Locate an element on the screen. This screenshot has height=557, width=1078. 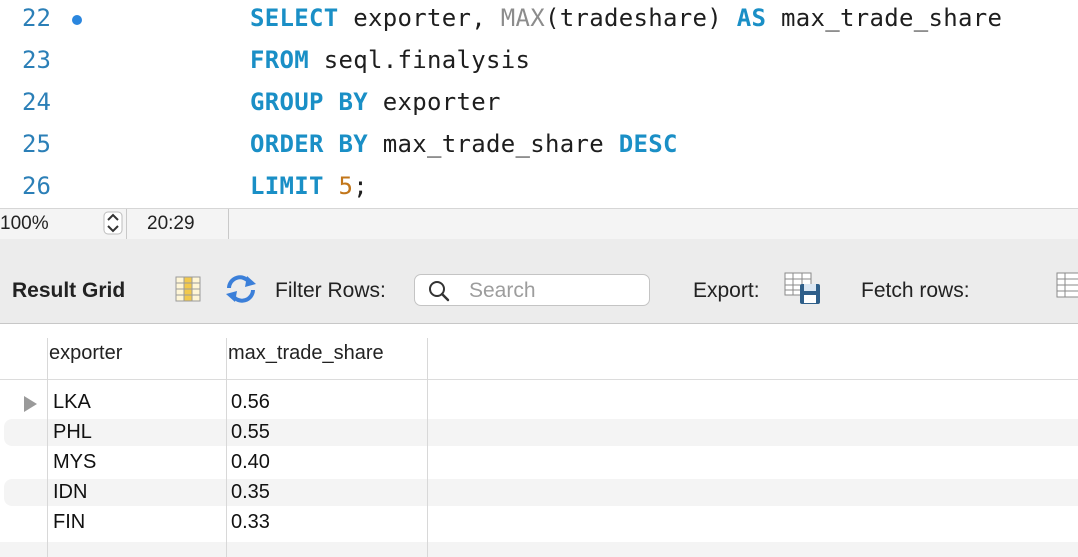
zoom-stepper-icon is located at coordinates (113, 223).